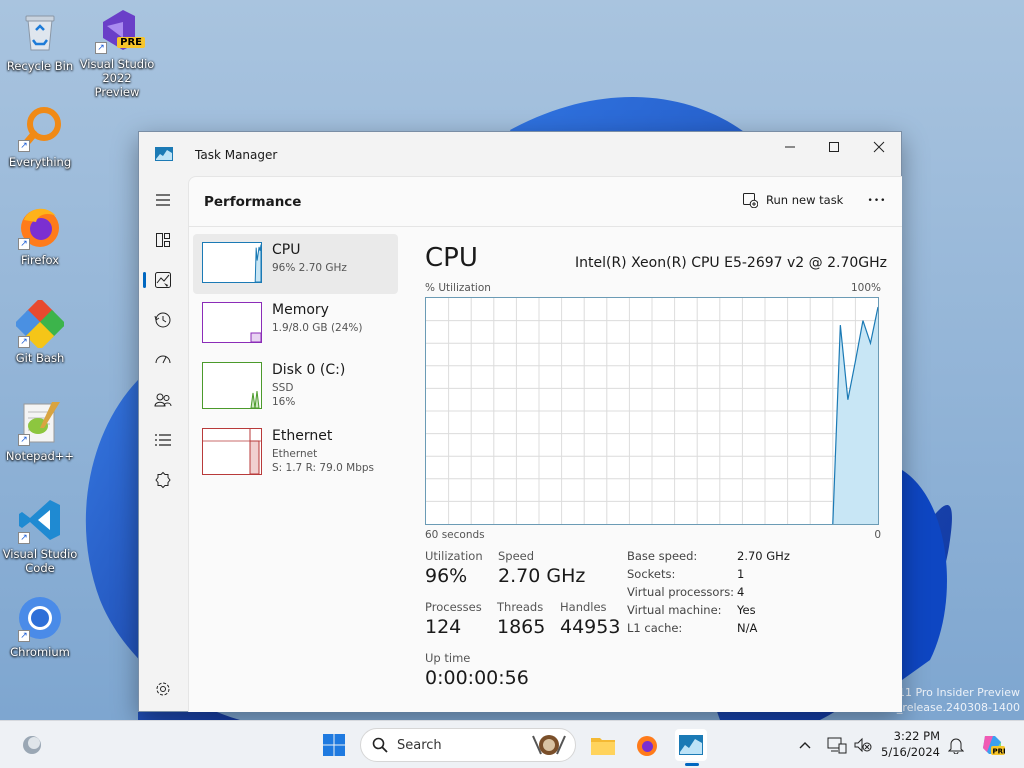  I want to click on taskbar-firefox, so click(647, 745).